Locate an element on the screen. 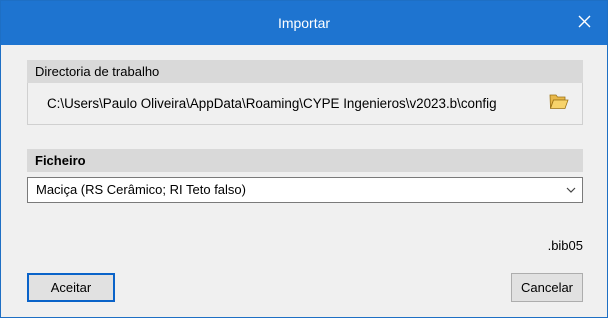  dialog-title: Importar is located at coordinates (304, 23).